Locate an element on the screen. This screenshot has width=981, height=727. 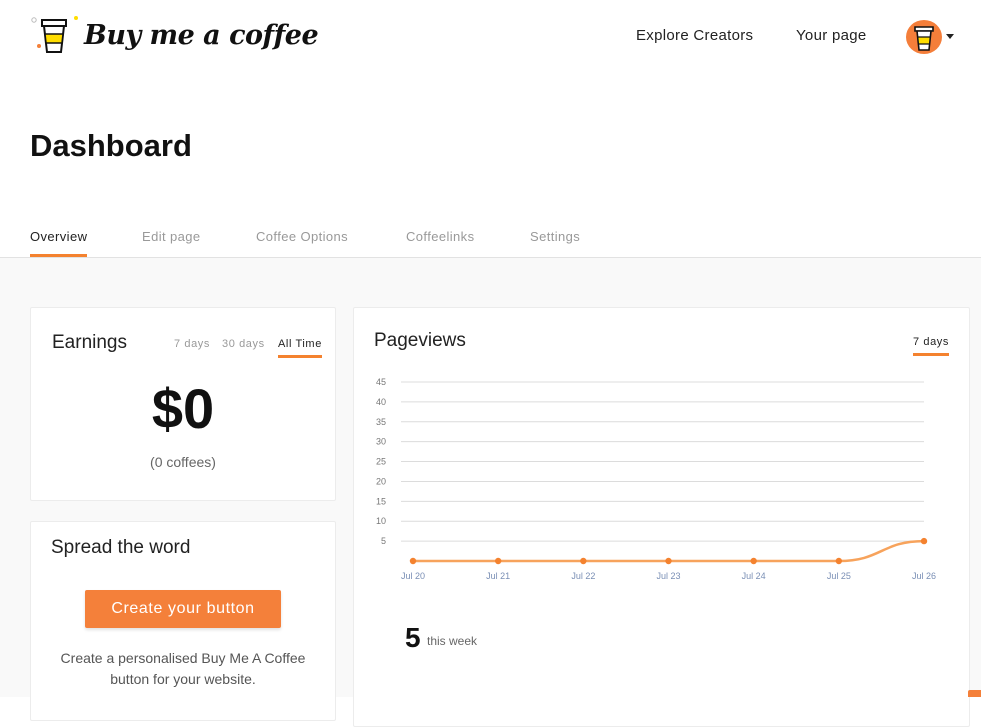
earnings-title: Earnings is located at coordinates (89, 342).